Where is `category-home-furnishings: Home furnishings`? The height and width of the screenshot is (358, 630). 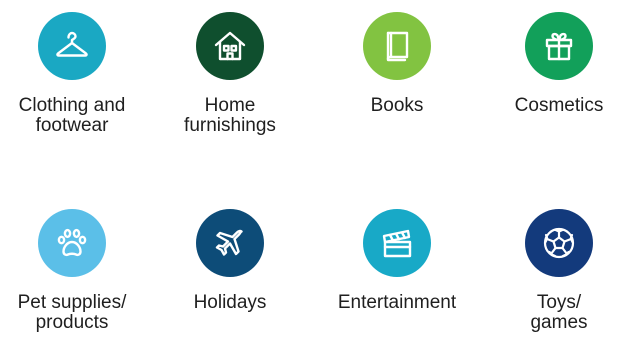 category-home-furnishings: Home furnishings is located at coordinates (230, 82).